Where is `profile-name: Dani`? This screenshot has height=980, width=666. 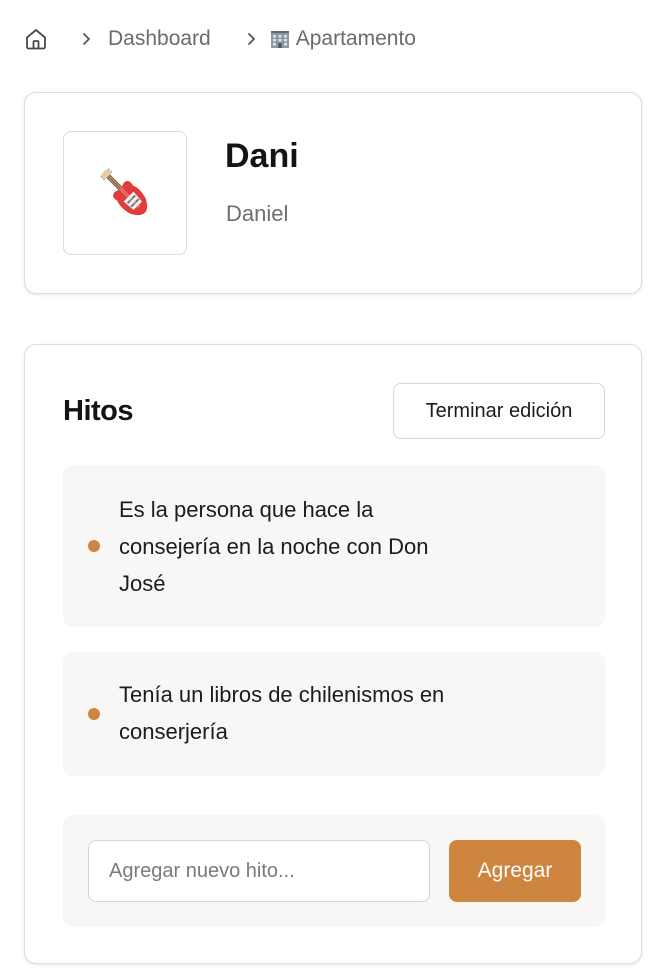
profile-name: Dani is located at coordinates (262, 156).